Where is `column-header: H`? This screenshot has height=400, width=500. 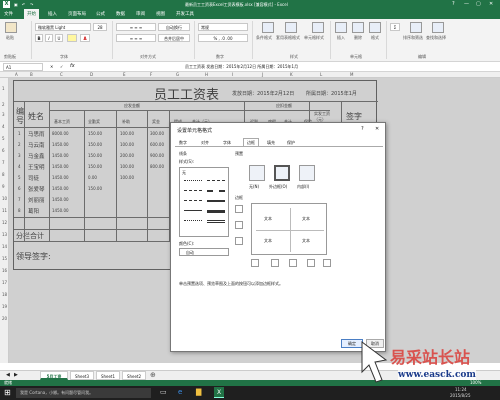
column-header: H is located at coordinates (206, 74).